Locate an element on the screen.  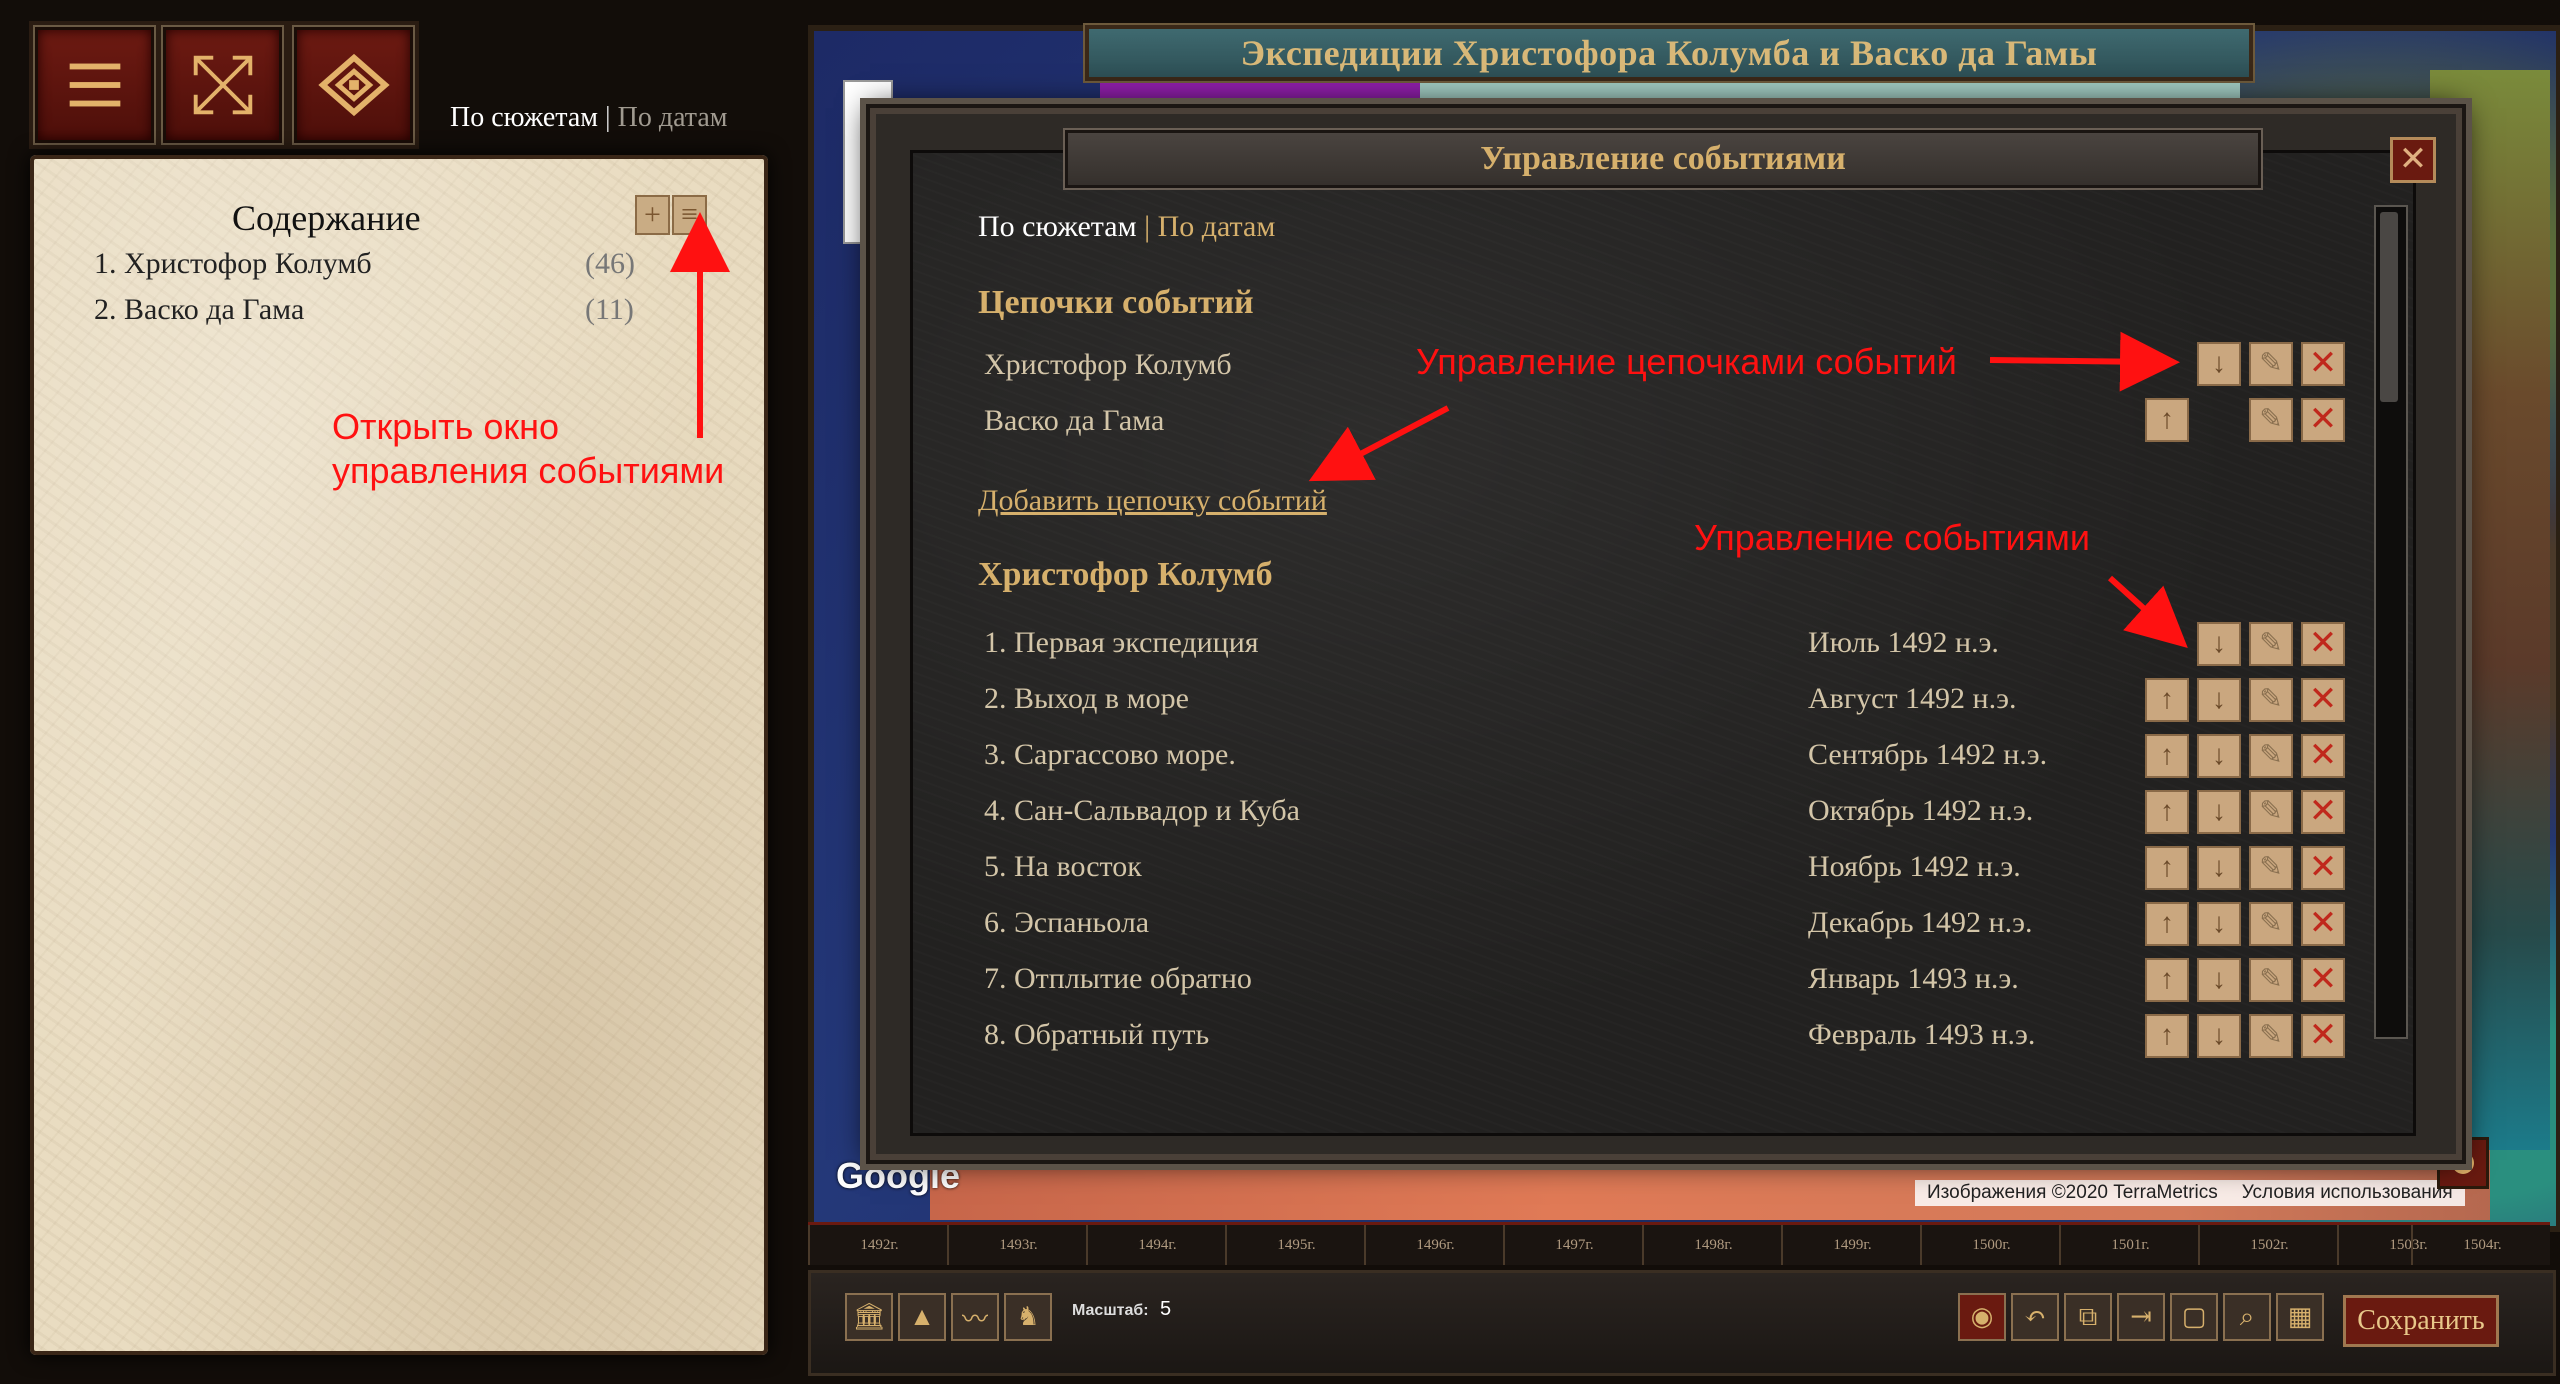
export-icon: ⇥ is located at coordinates (2141, 1316).